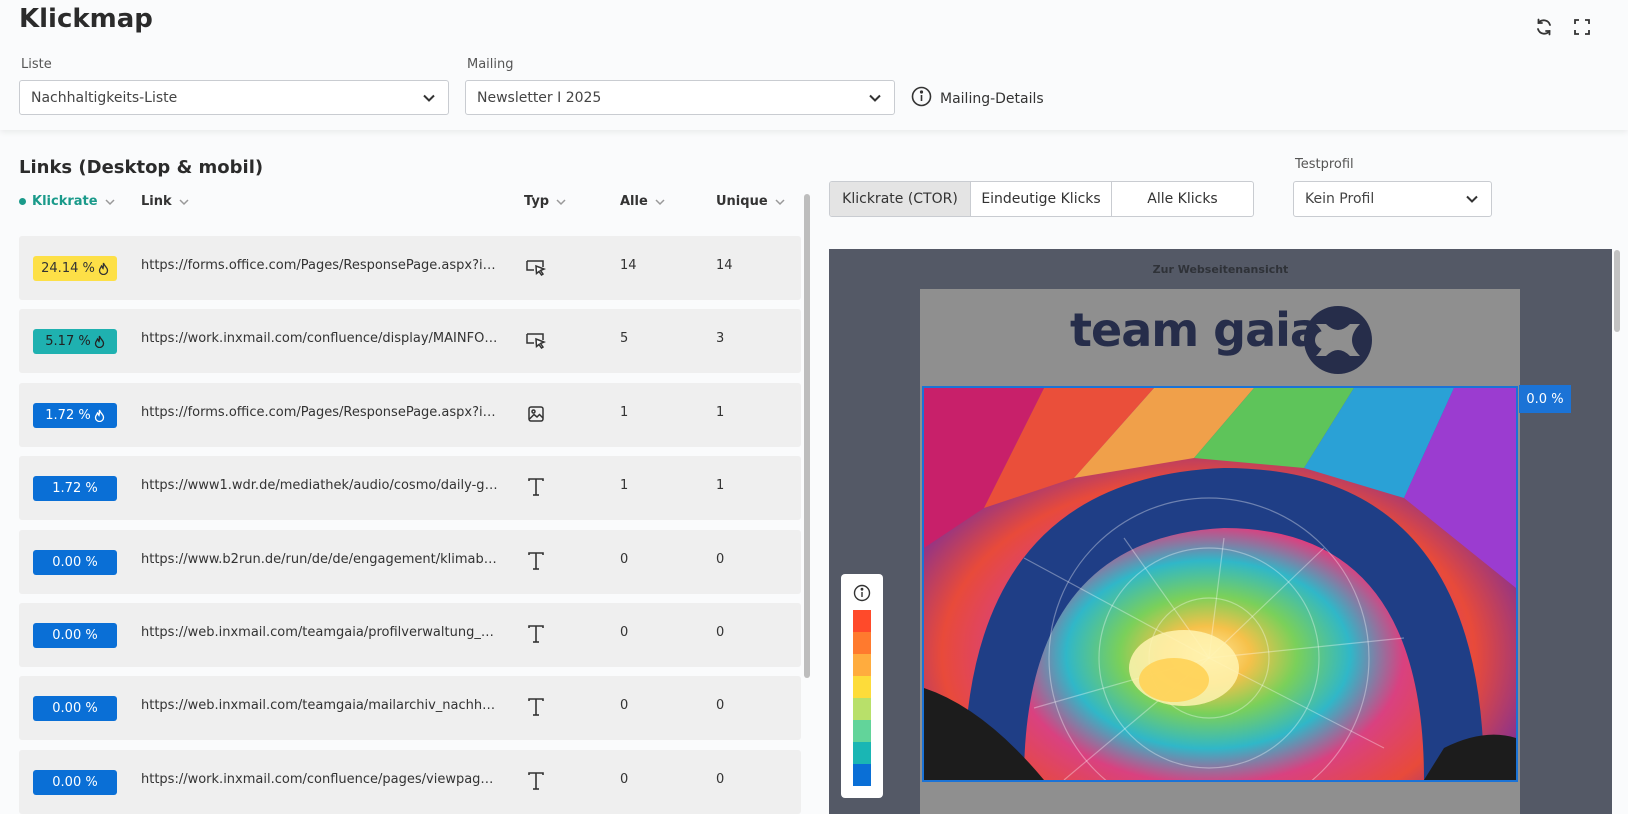 This screenshot has width=1628, height=814. Describe the element at coordinates (1195, 330) in the screenshot. I see `team-gaia-logo: team gaia` at that location.